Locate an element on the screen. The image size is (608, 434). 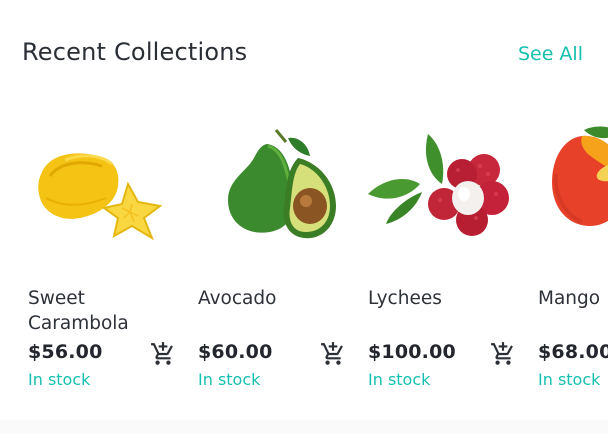
product-name: Mango is located at coordinates (573, 298).